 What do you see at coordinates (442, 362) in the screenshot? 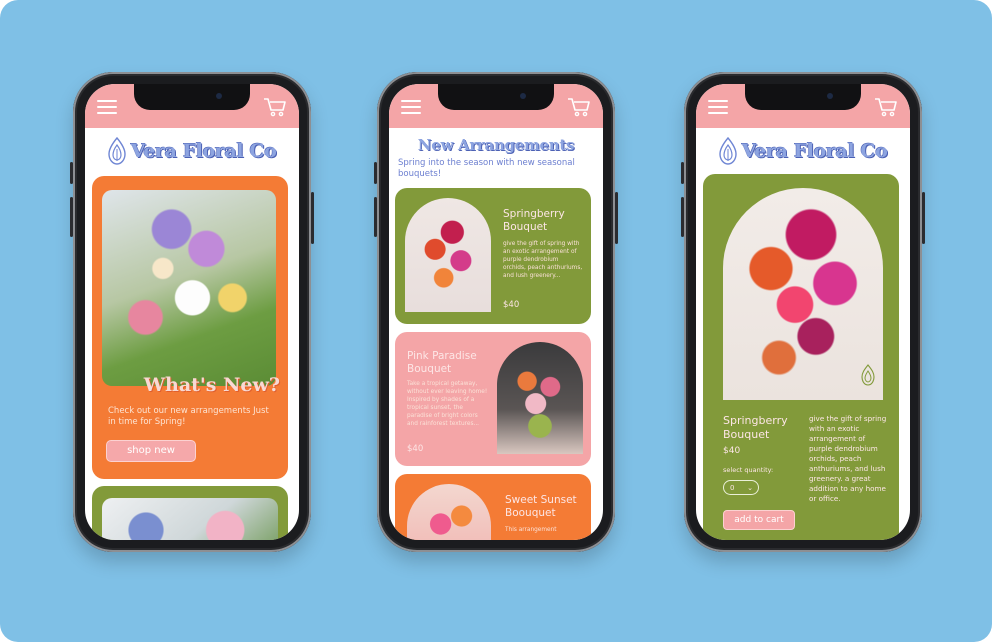
I see `product-name: Pink Paradise Bouquet` at bounding box center [442, 362].